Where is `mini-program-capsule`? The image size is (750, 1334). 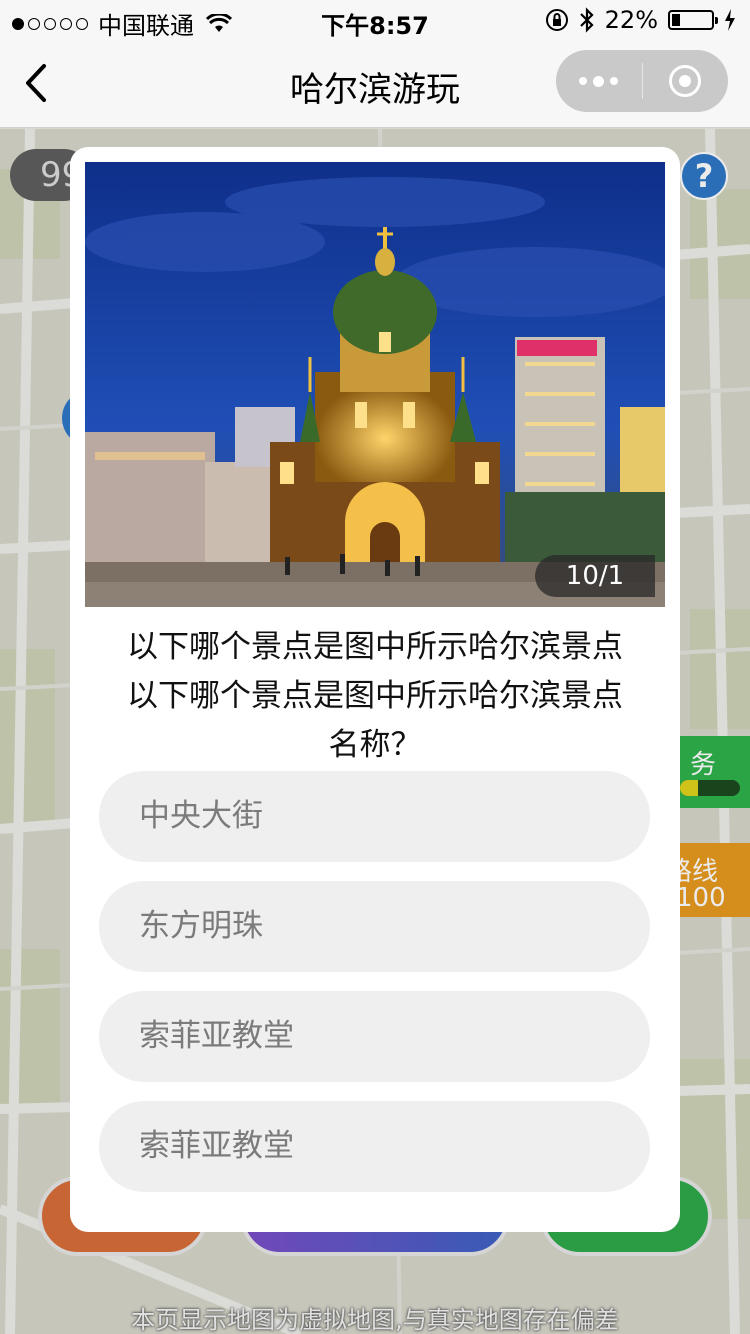 mini-program-capsule is located at coordinates (642, 81).